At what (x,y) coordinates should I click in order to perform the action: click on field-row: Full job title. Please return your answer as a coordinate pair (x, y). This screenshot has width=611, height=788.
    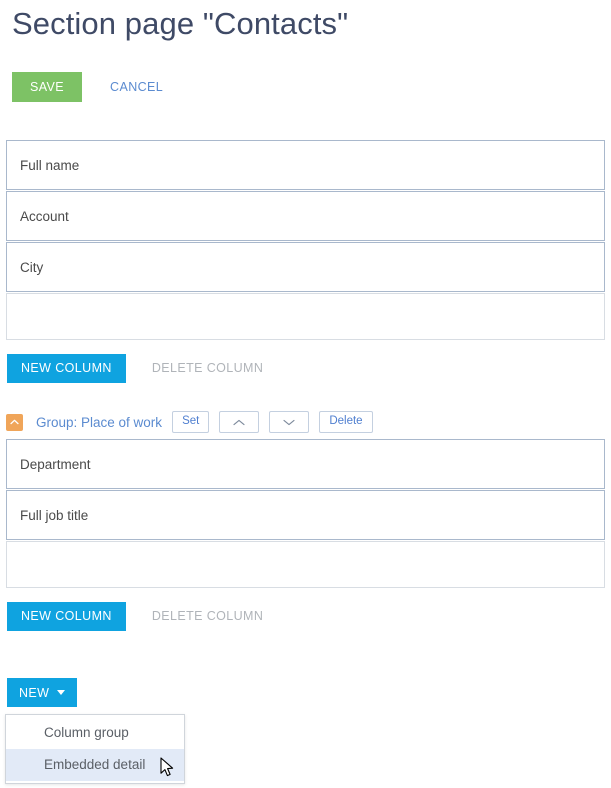
    Looking at the image, I should click on (305, 515).